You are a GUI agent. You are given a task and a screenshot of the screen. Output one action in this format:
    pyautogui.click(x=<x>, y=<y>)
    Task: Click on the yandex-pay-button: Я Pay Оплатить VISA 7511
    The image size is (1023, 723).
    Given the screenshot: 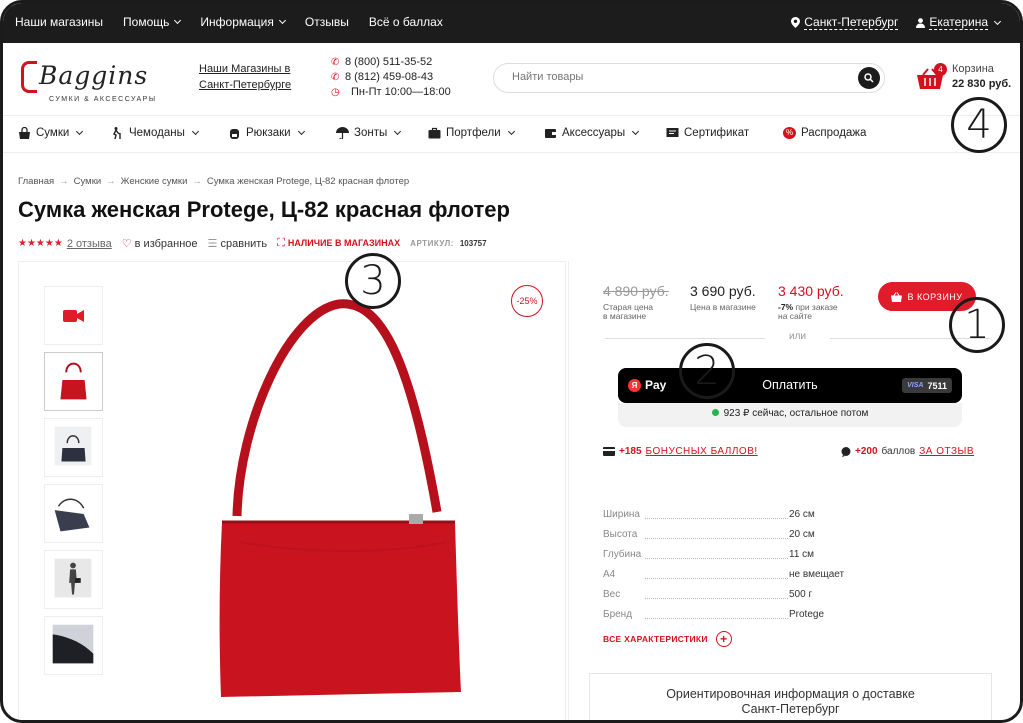 What is the action you would take?
    pyautogui.click(x=790, y=385)
    